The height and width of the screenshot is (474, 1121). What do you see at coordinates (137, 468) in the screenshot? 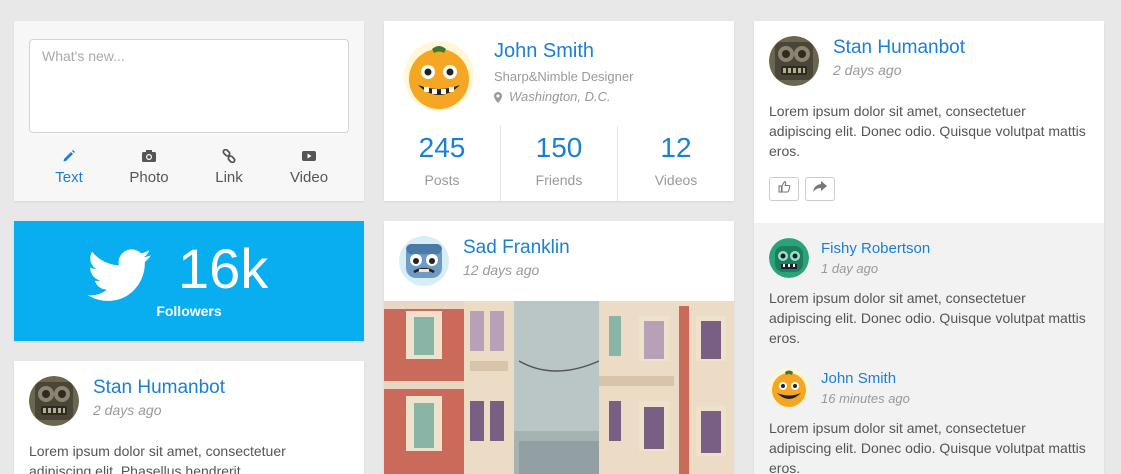
I see `post-text-line: adipiscing elit. Phasellus hendrerit.` at bounding box center [137, 468].